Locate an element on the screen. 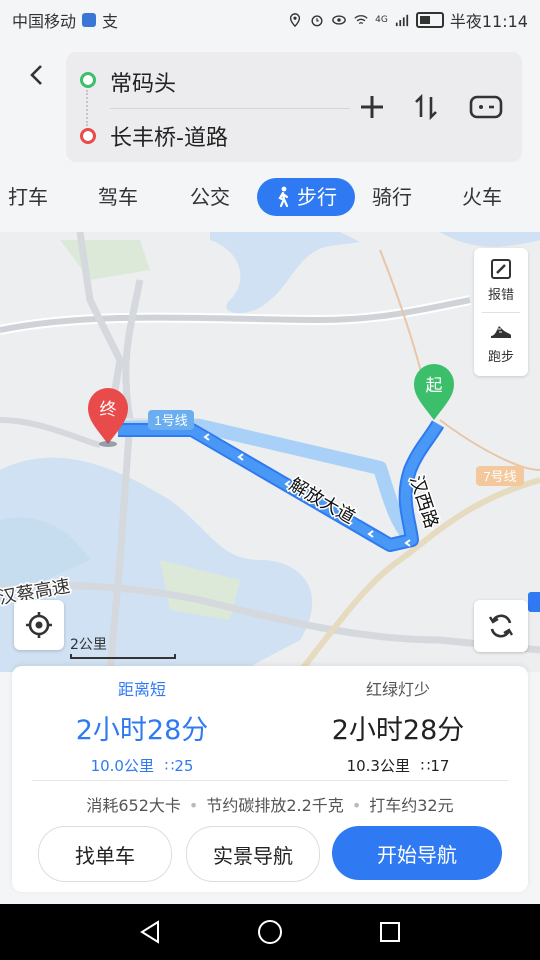  clock: 半夜11:14 is located at coordinates (488, 21).